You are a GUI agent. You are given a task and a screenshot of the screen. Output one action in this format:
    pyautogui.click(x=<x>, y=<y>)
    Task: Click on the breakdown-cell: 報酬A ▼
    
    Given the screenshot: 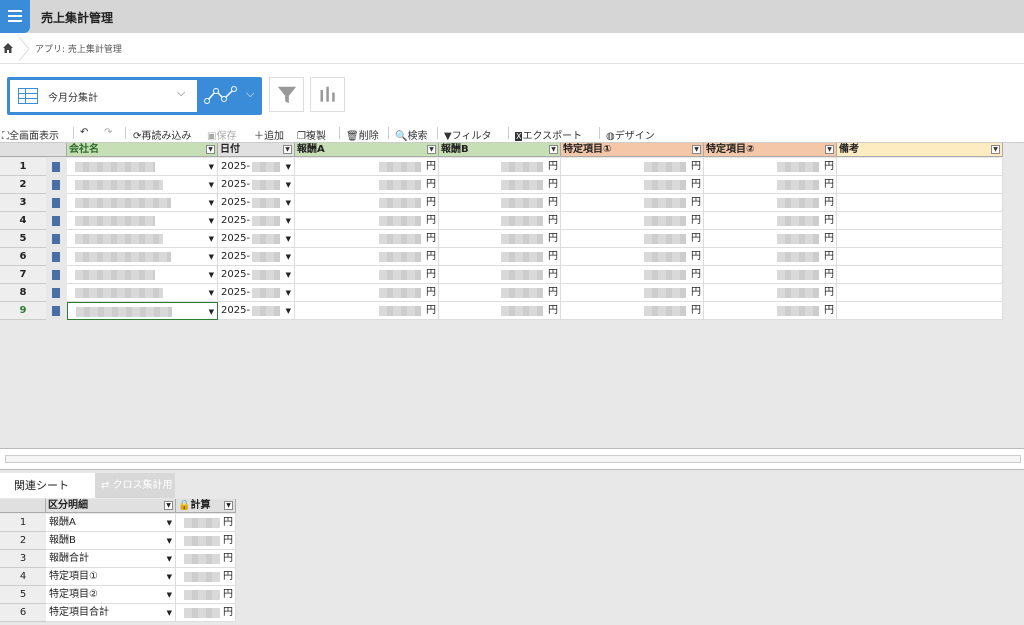 What is the action you would take?
    pyautogui.click(x=111, y=523)
    